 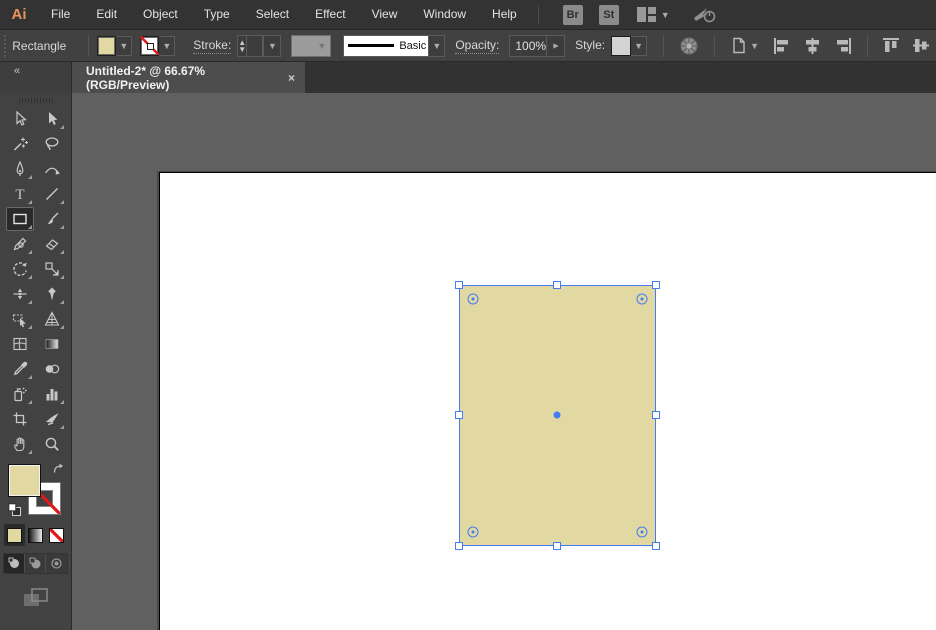 What do you see at coordinates (20, 394) in the screenshot?
I see `symbol-sprayer-tool` at bounding box center [20, 394].